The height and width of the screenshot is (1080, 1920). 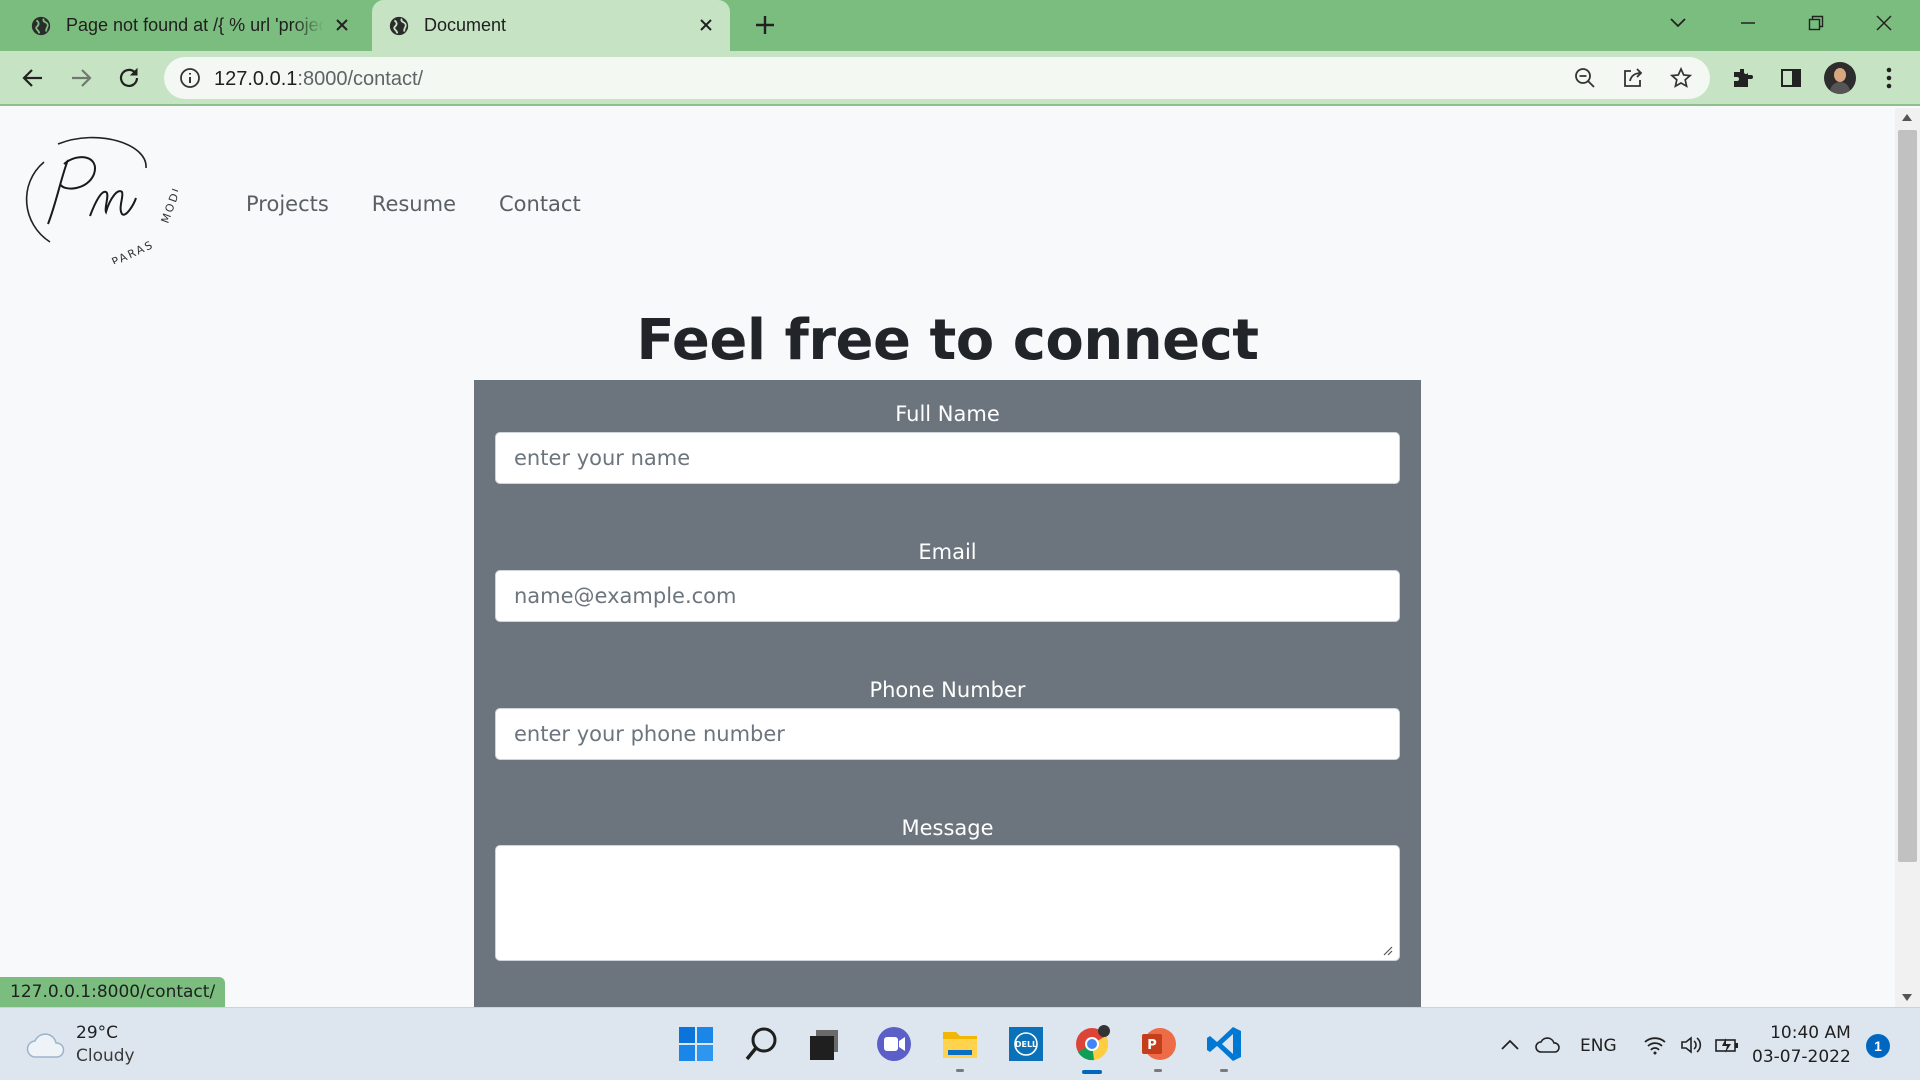 I want to click on scroll-up-arrow-icon, so click(x=1907, y=117).